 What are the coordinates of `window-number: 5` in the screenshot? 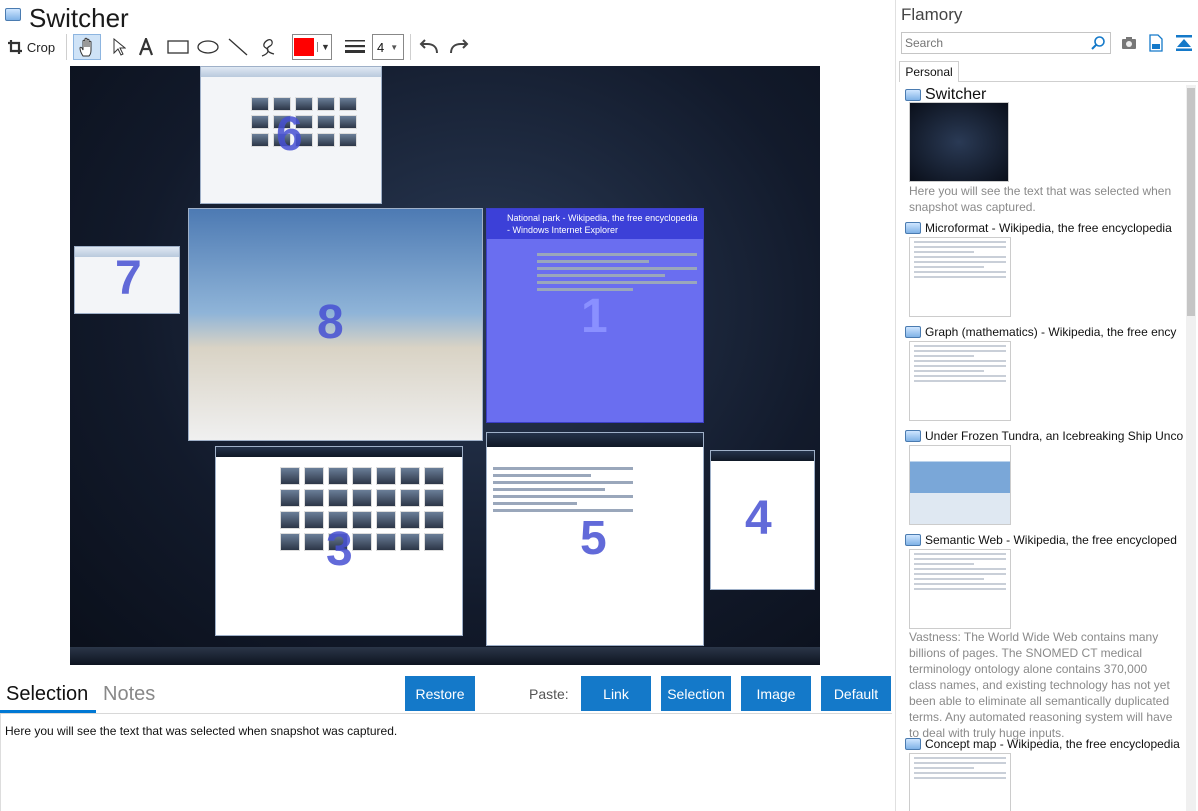 It's located at (593, 538).